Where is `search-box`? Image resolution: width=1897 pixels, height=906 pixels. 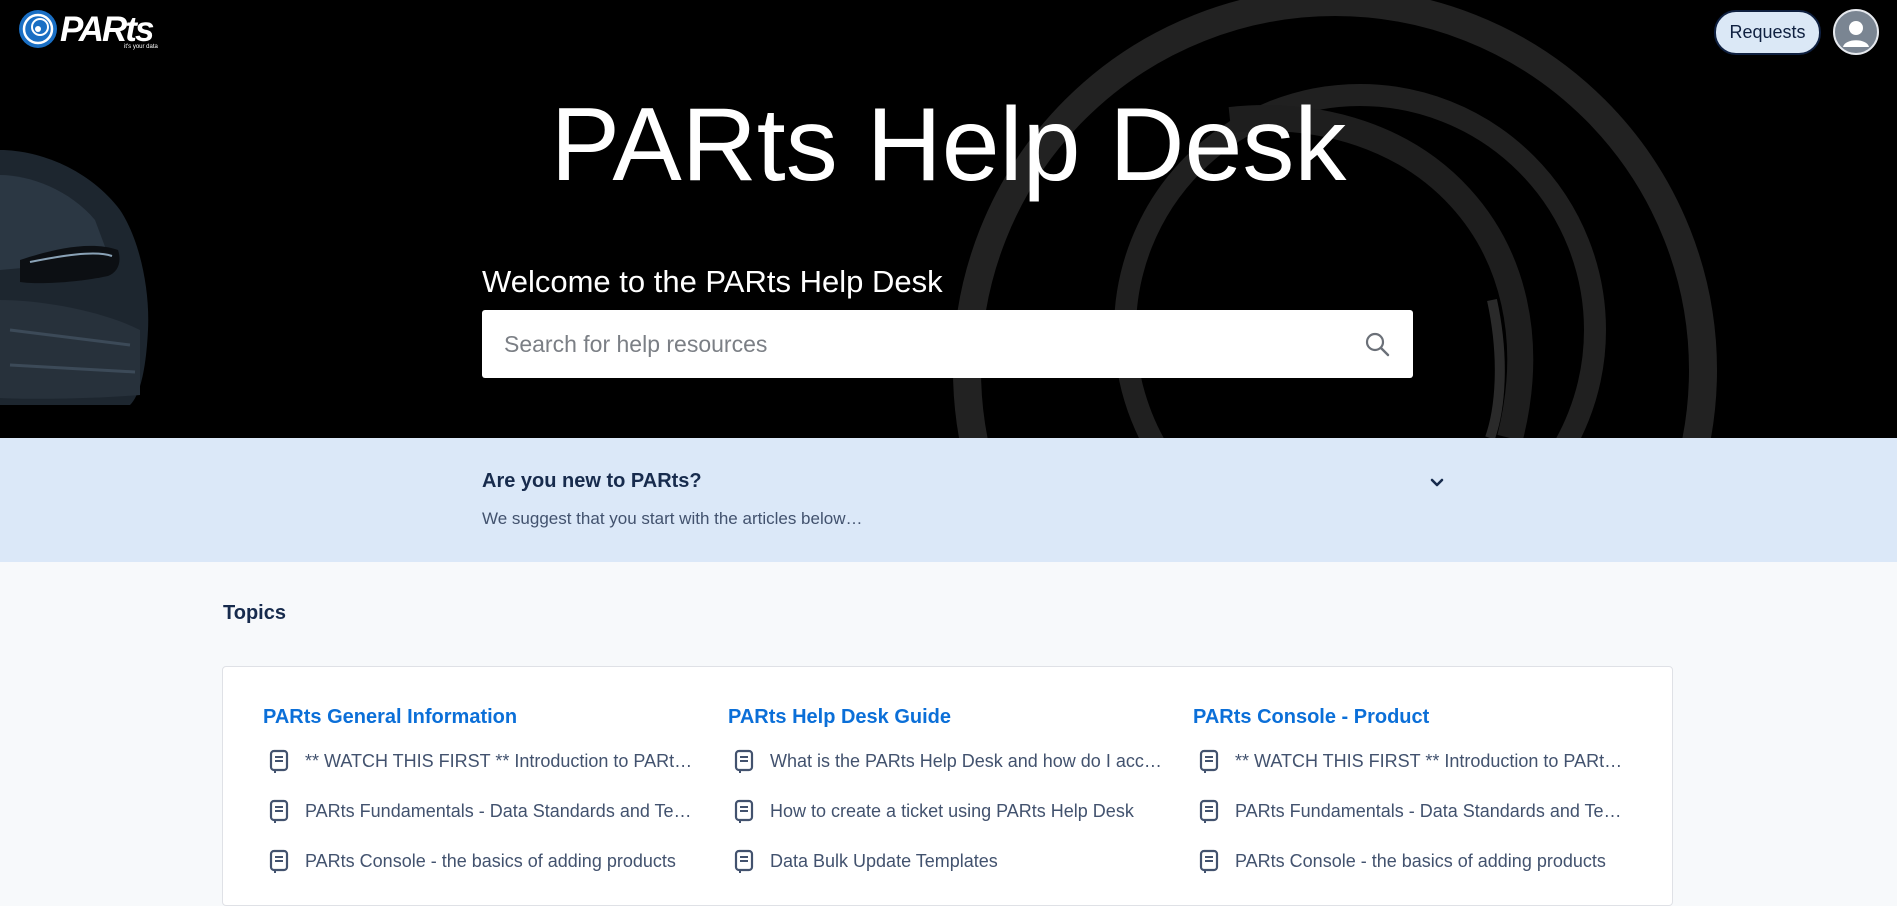
search-box is located at coordinates (947, 344).